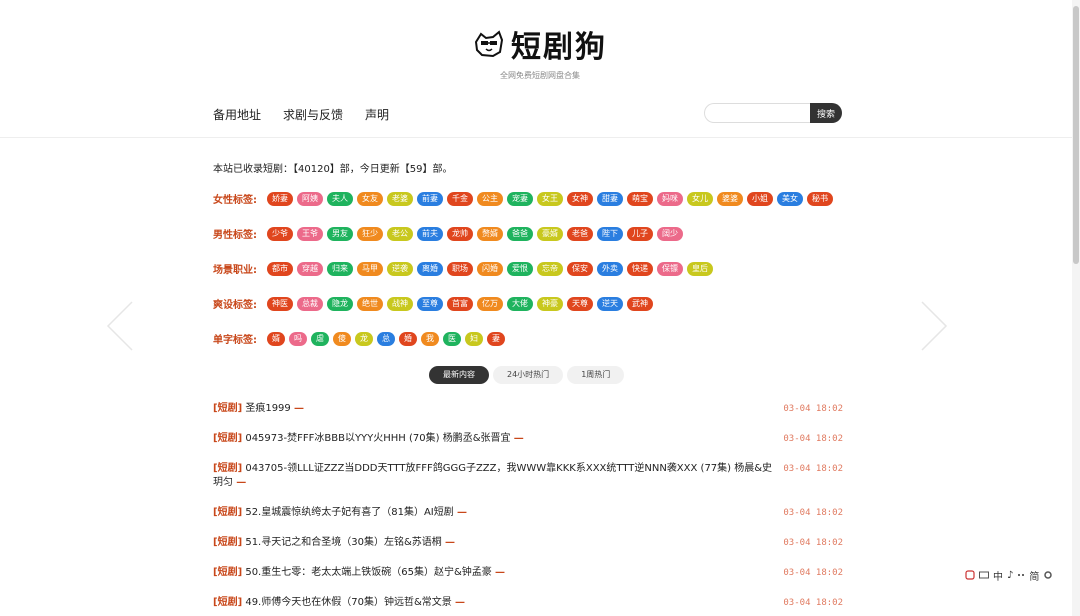  What do you see at coordinates (496, 338) in the screenshot?
I see `tag-chip: 妻` at bounding box center [496, 338].